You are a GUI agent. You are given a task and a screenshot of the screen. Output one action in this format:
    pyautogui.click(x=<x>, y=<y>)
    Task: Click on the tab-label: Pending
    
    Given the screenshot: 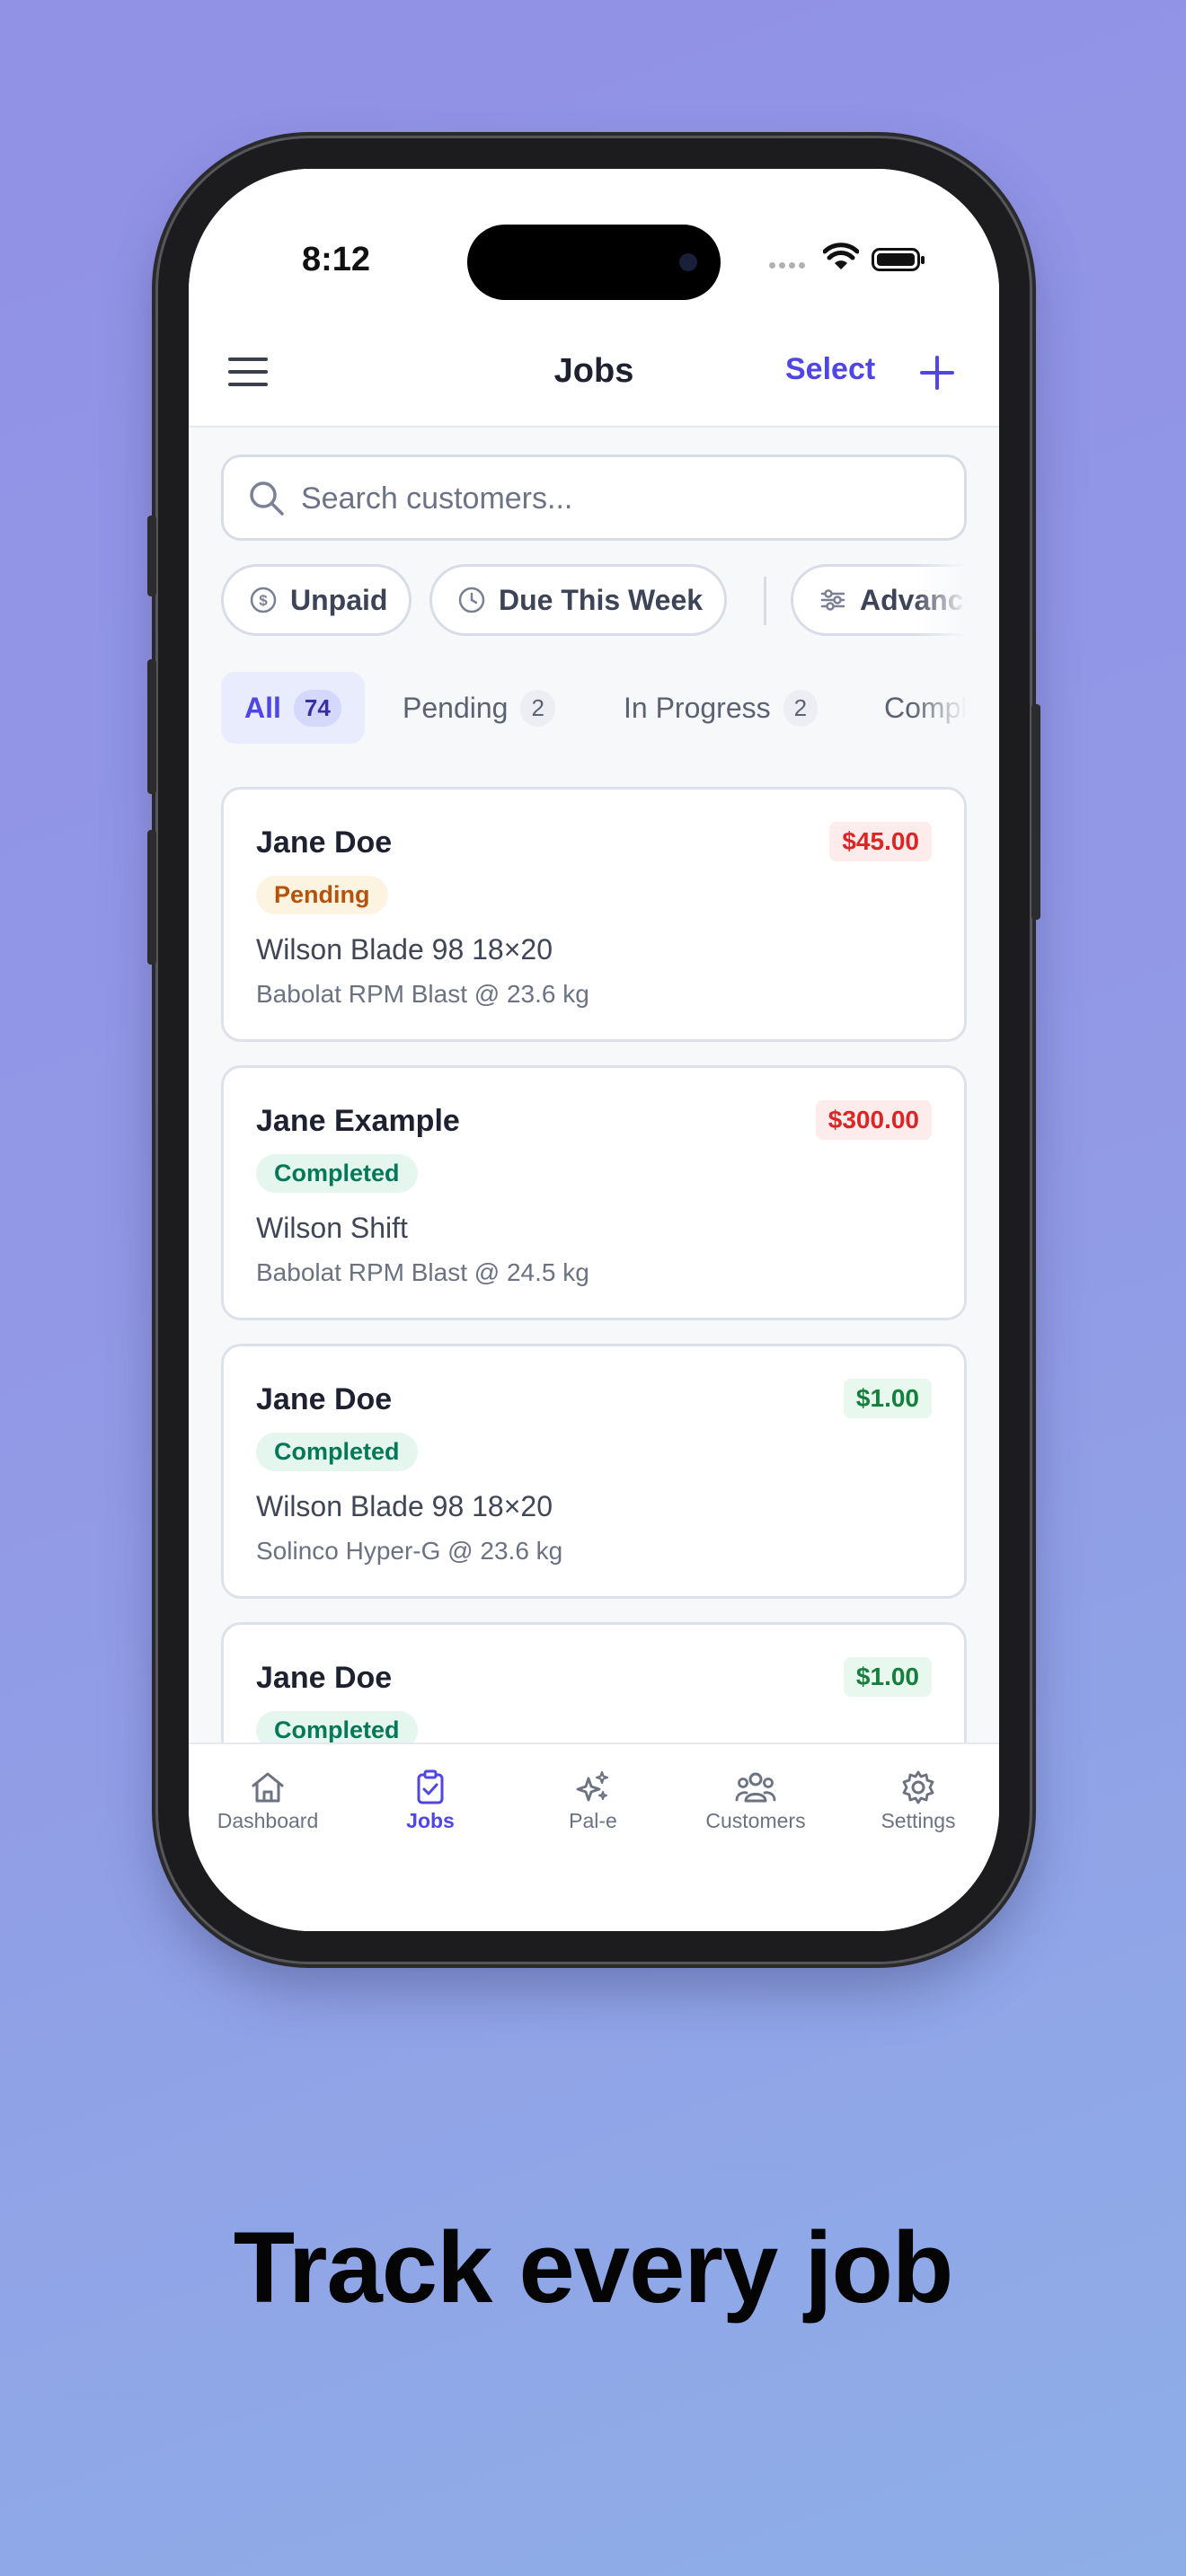 What is the action you would take?
    pyautogui.click(x=456, y=707)
    